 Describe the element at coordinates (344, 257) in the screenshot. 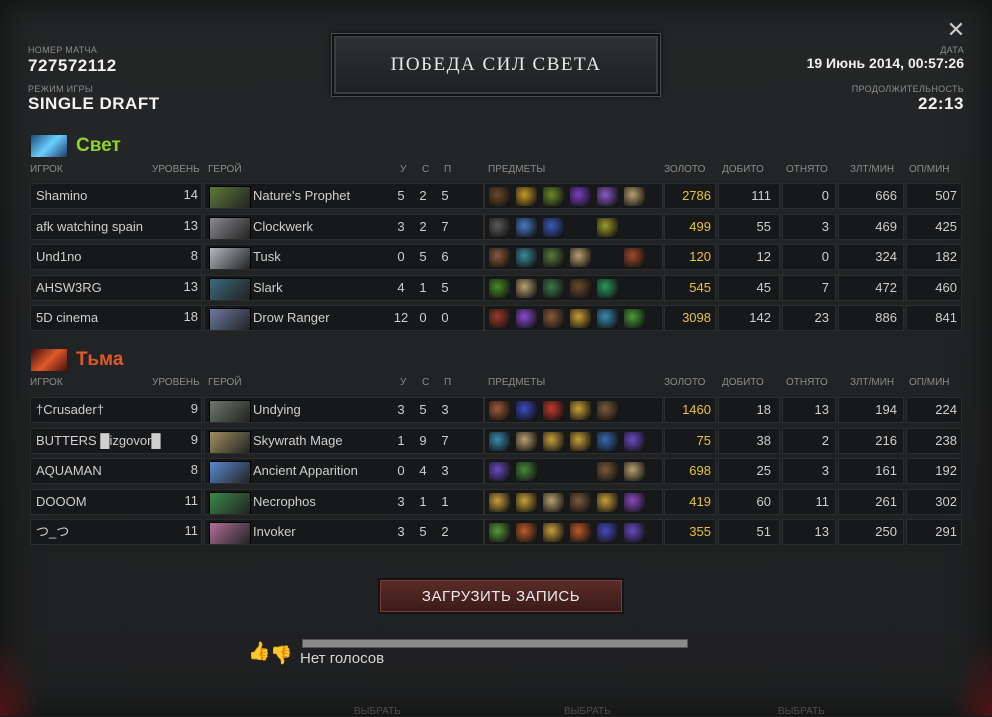

I see `hero-cell: Tusk 0 5 6` at that location.